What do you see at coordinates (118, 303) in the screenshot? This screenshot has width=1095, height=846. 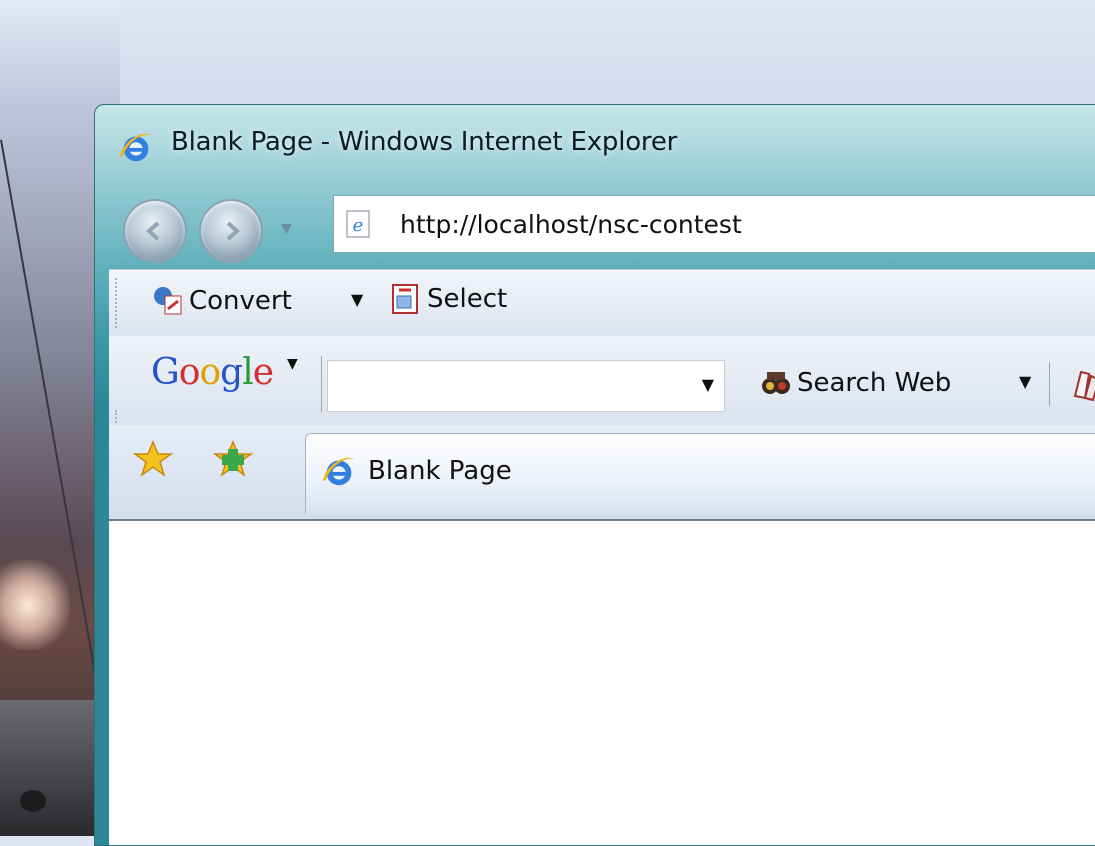 I see `toolbar-grip` at bounding box center [118, 303].